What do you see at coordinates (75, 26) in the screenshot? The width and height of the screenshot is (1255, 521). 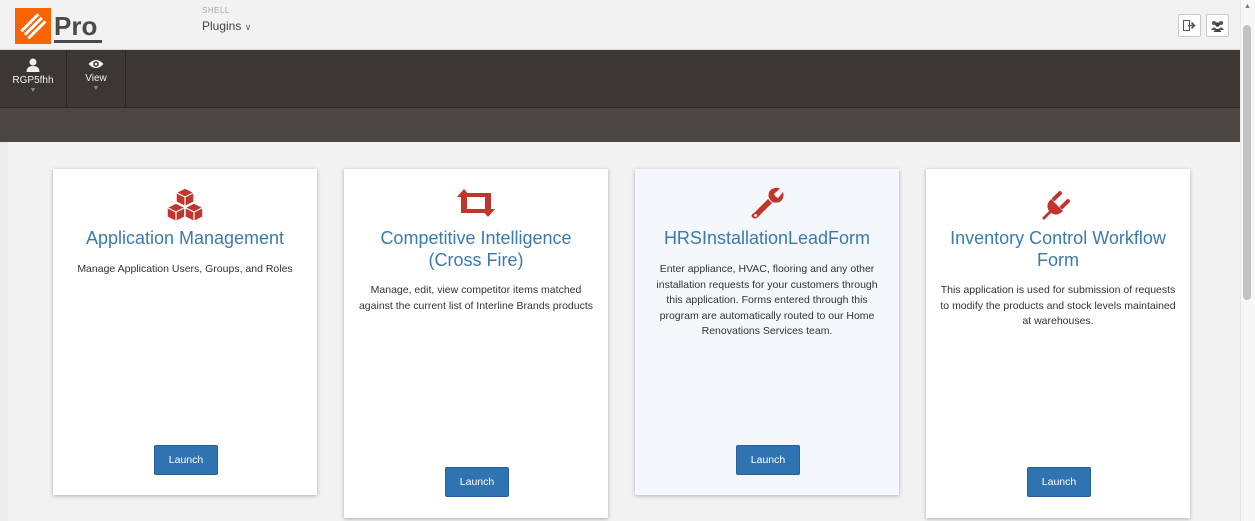 I see `logo-text: Pro` at bounding box center [75, 26].